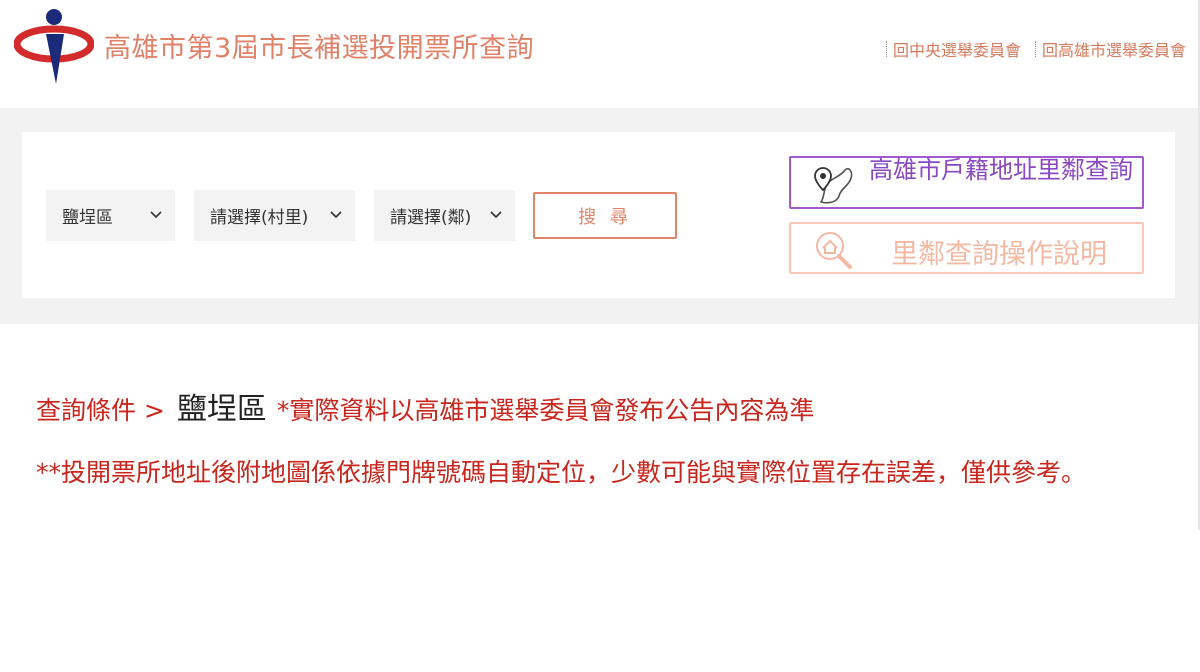  What do you see at coordinates (545, 410) in the screenshot?
I see `official-notice: *實際資料以高雄市選舉委員會發布公告內容為準` at bounding box center [545, 410].